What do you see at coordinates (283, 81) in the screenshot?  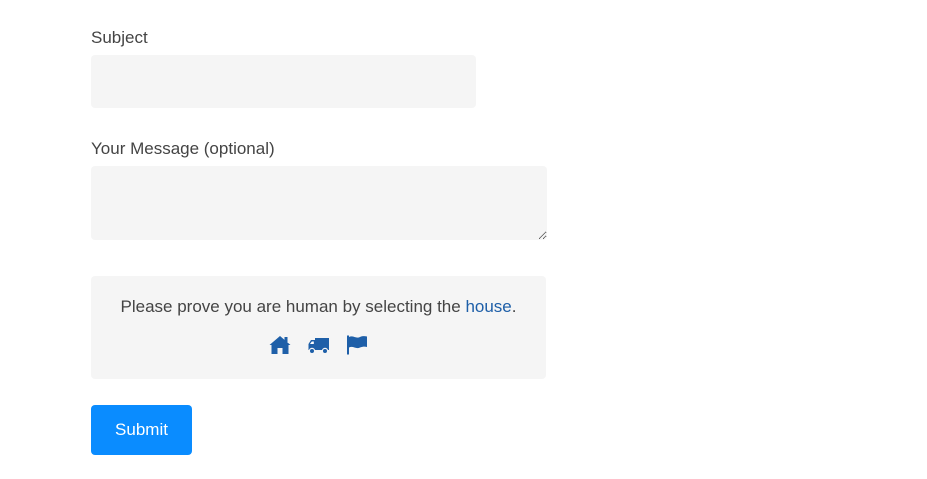 I see `subject-input` at bounding box center [283, 81].